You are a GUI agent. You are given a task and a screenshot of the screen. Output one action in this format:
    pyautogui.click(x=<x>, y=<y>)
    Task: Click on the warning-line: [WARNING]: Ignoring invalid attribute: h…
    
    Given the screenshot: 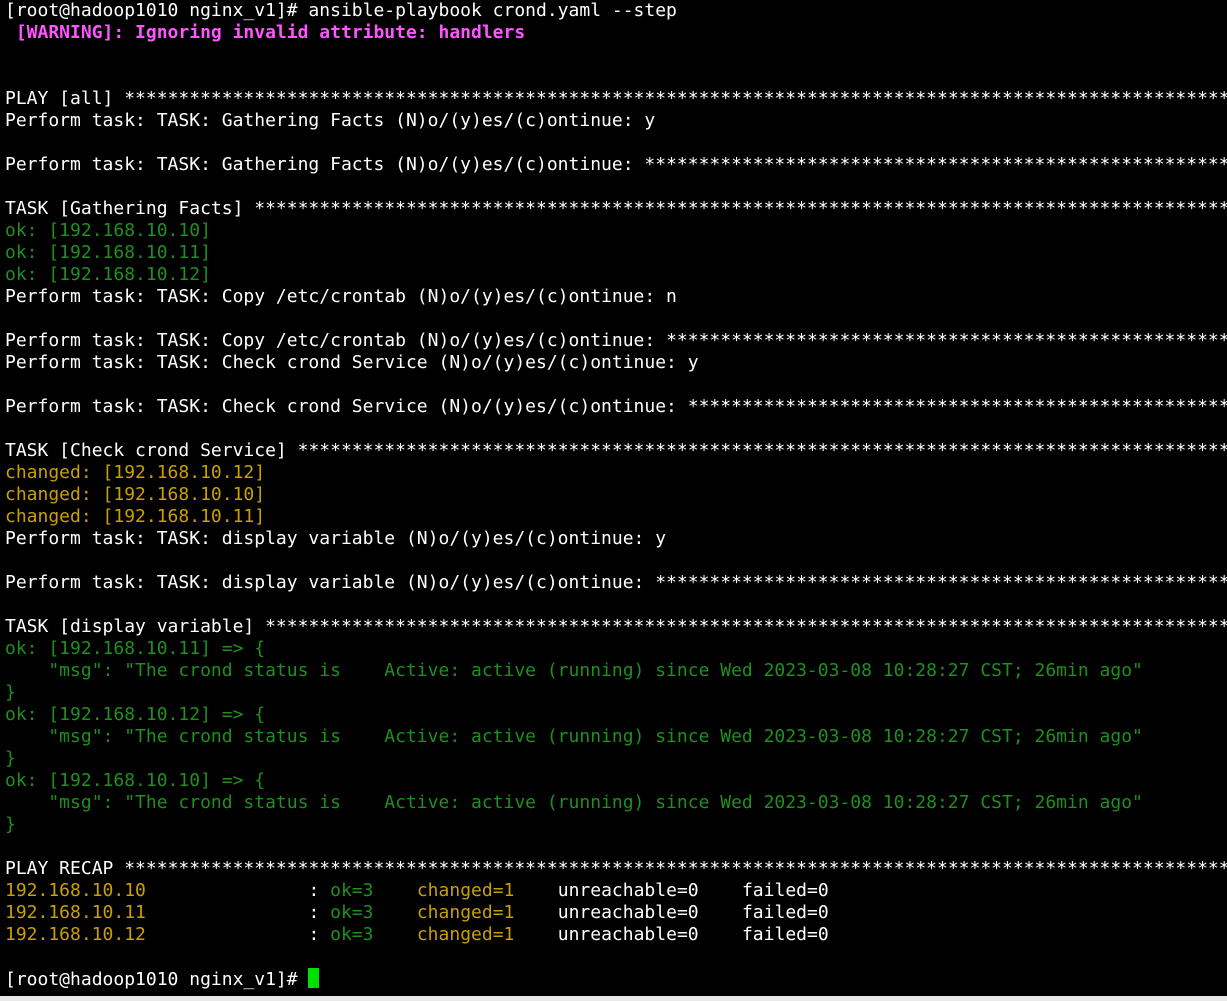 What is the action you would take?
    pyautogui.click(x=265, y=32)
    